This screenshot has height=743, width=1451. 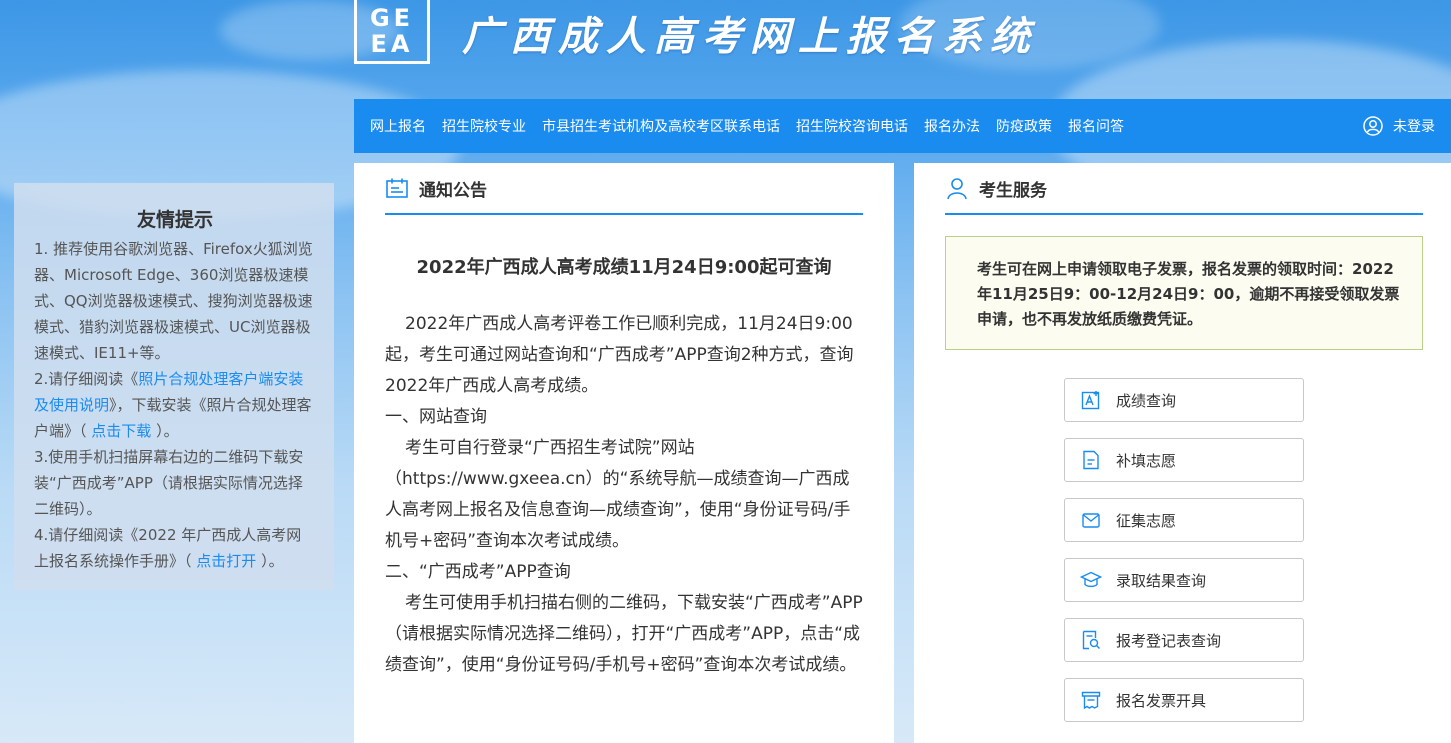 I want to click on form-search-icon, so click(x=1091, y=640).